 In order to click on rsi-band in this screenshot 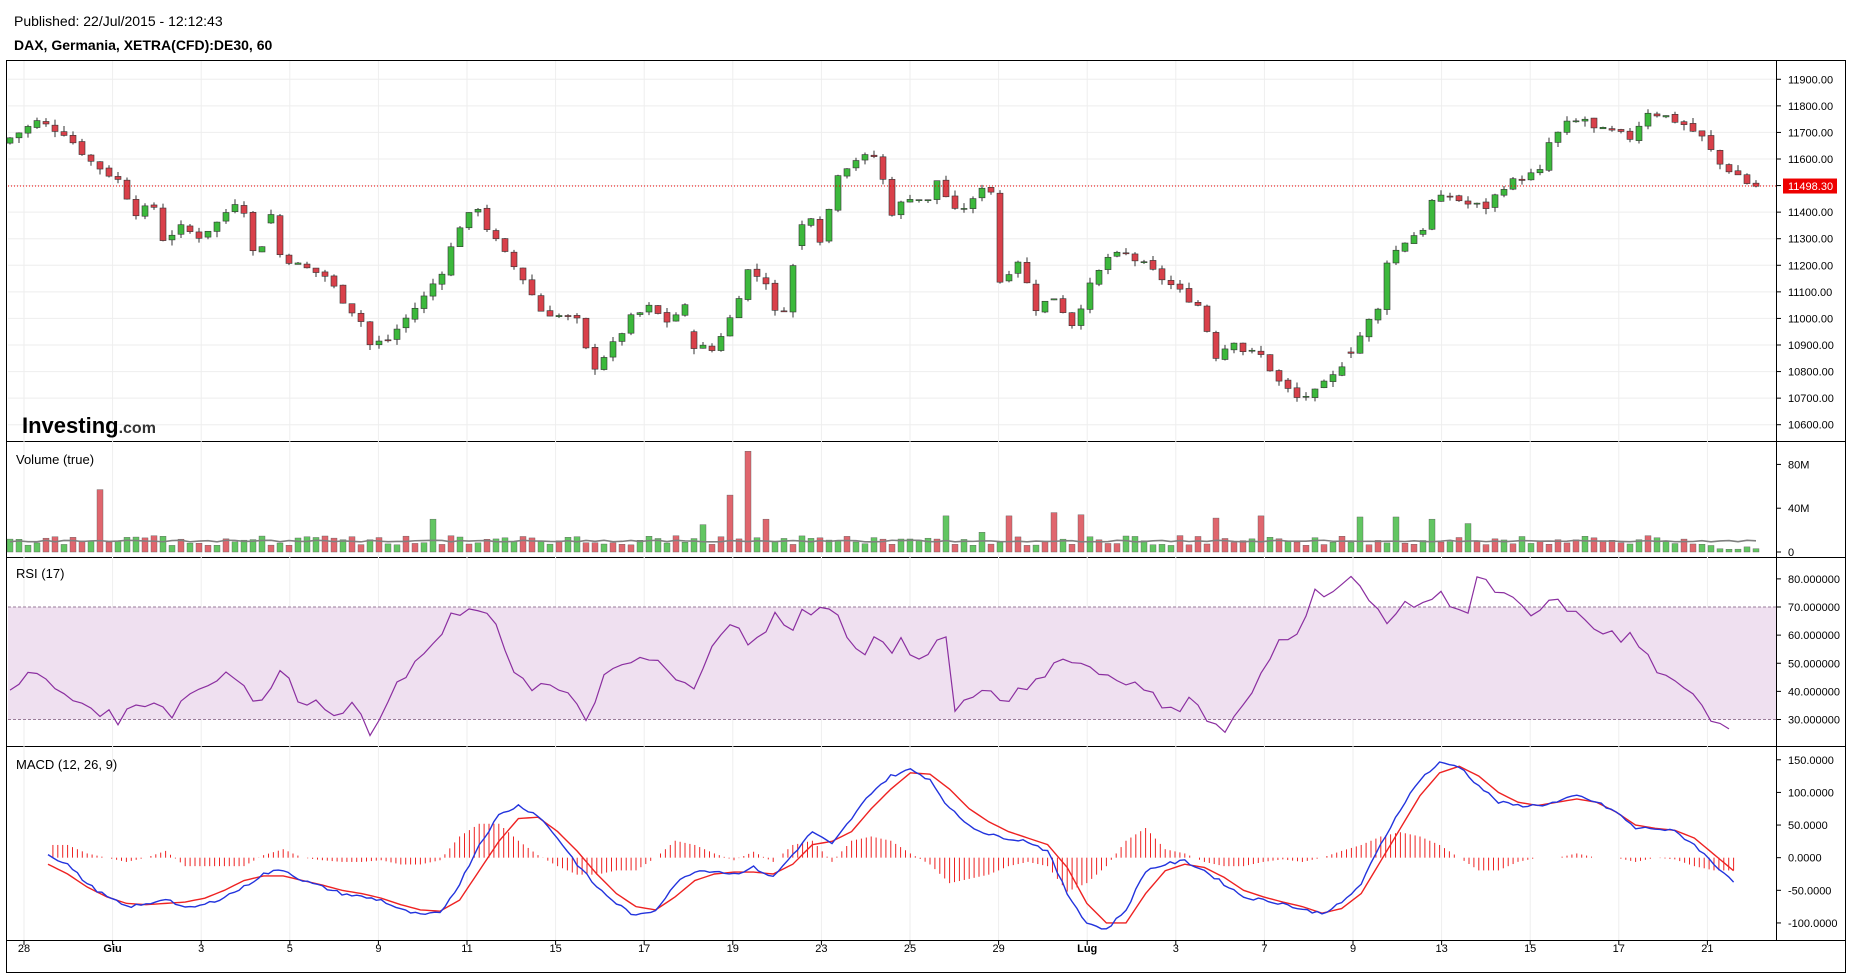, I will do `click(892, 663)`.